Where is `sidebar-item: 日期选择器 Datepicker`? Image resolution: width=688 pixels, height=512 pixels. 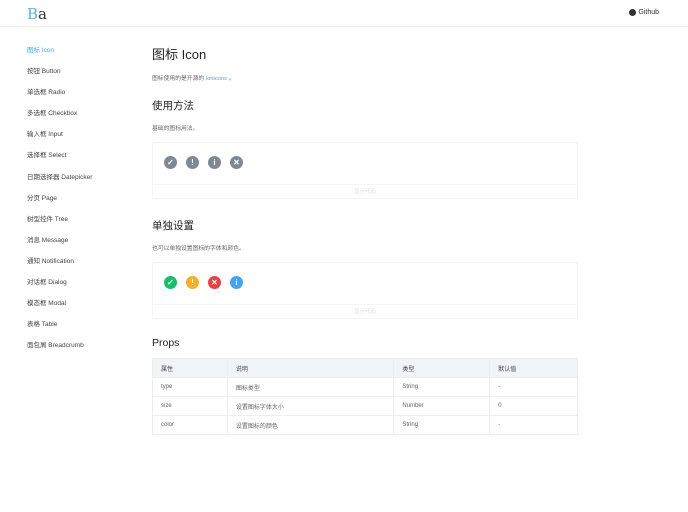 sidebar-item: 日期选择器 Datepicker is located at coordinates (59, 183).